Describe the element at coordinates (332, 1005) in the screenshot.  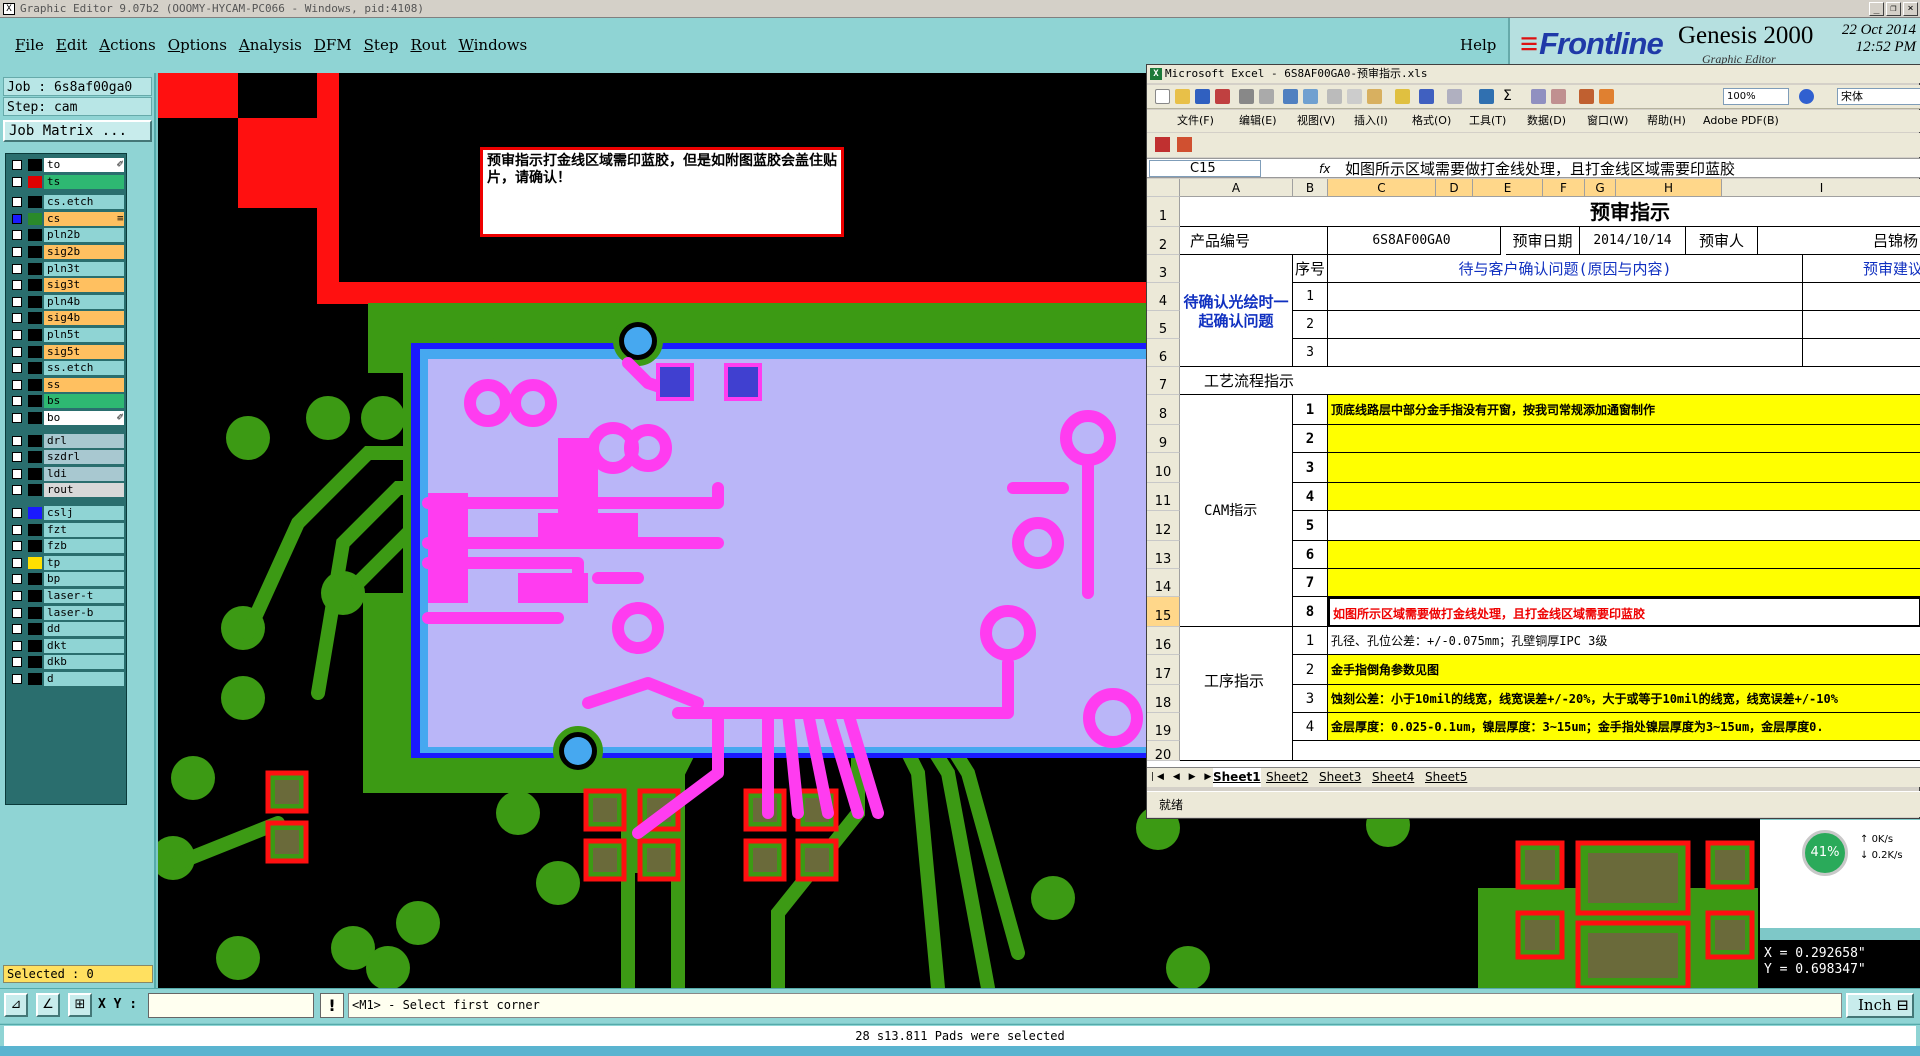
I see `exclamation-button: !` at that location.